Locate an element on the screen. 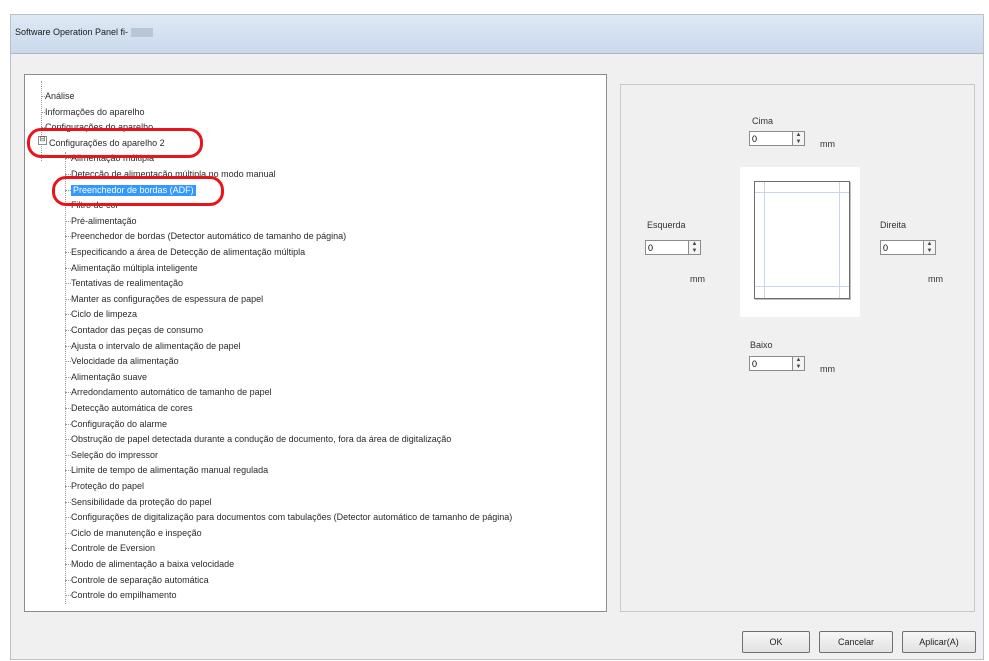 The image size is (989, 661). tree-item: Preenchedor de bordas (ADF) is located at coordinates (133, 190).